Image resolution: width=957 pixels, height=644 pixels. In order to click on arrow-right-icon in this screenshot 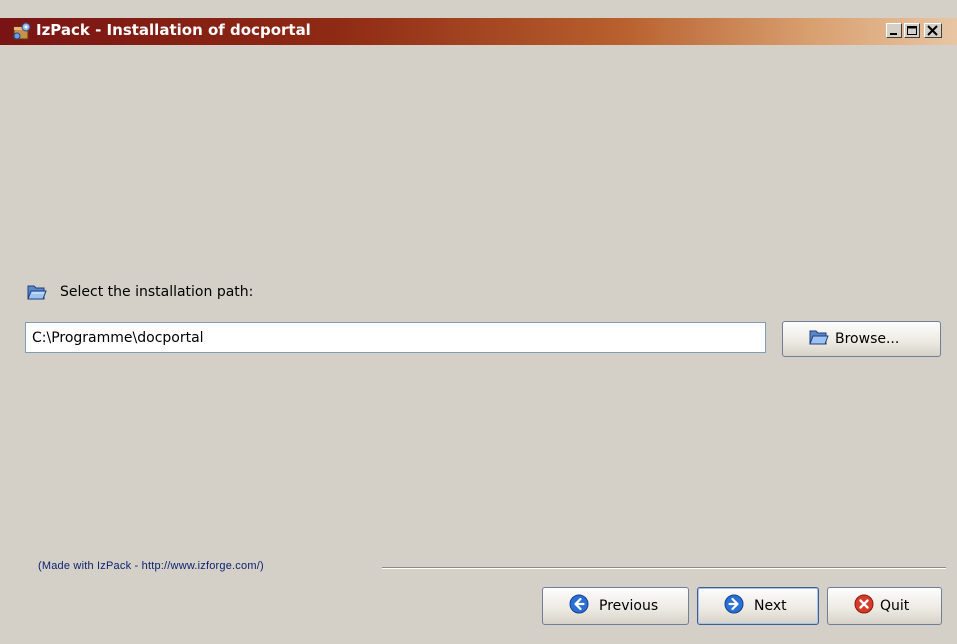, I will do `click(734, 606)`.